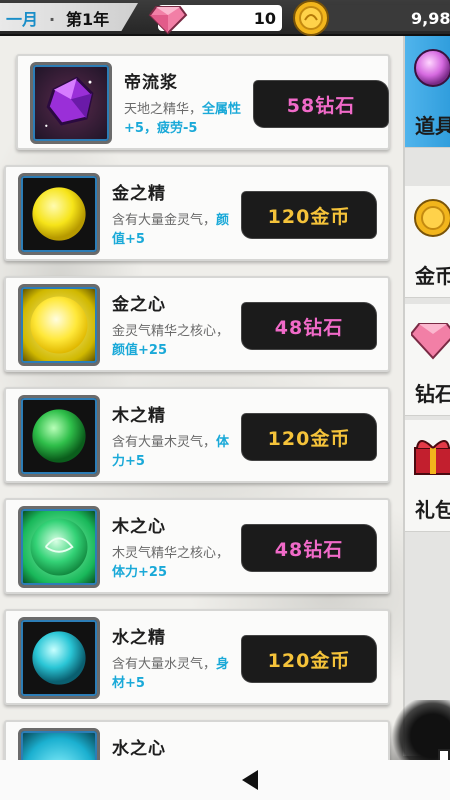 The height and width of the screenshot is (800, 450). I want to click on item-description: 含有大量木灵气，体力+5, so click(174, 452).